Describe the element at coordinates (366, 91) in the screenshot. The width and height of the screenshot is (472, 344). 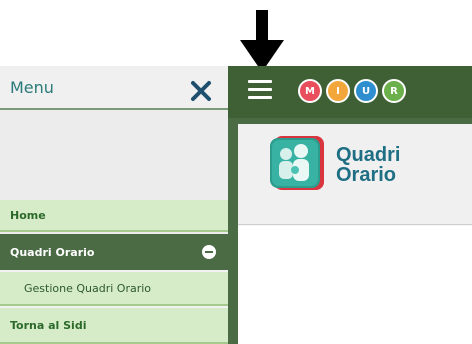
I see `logo-letter: U` at that location.